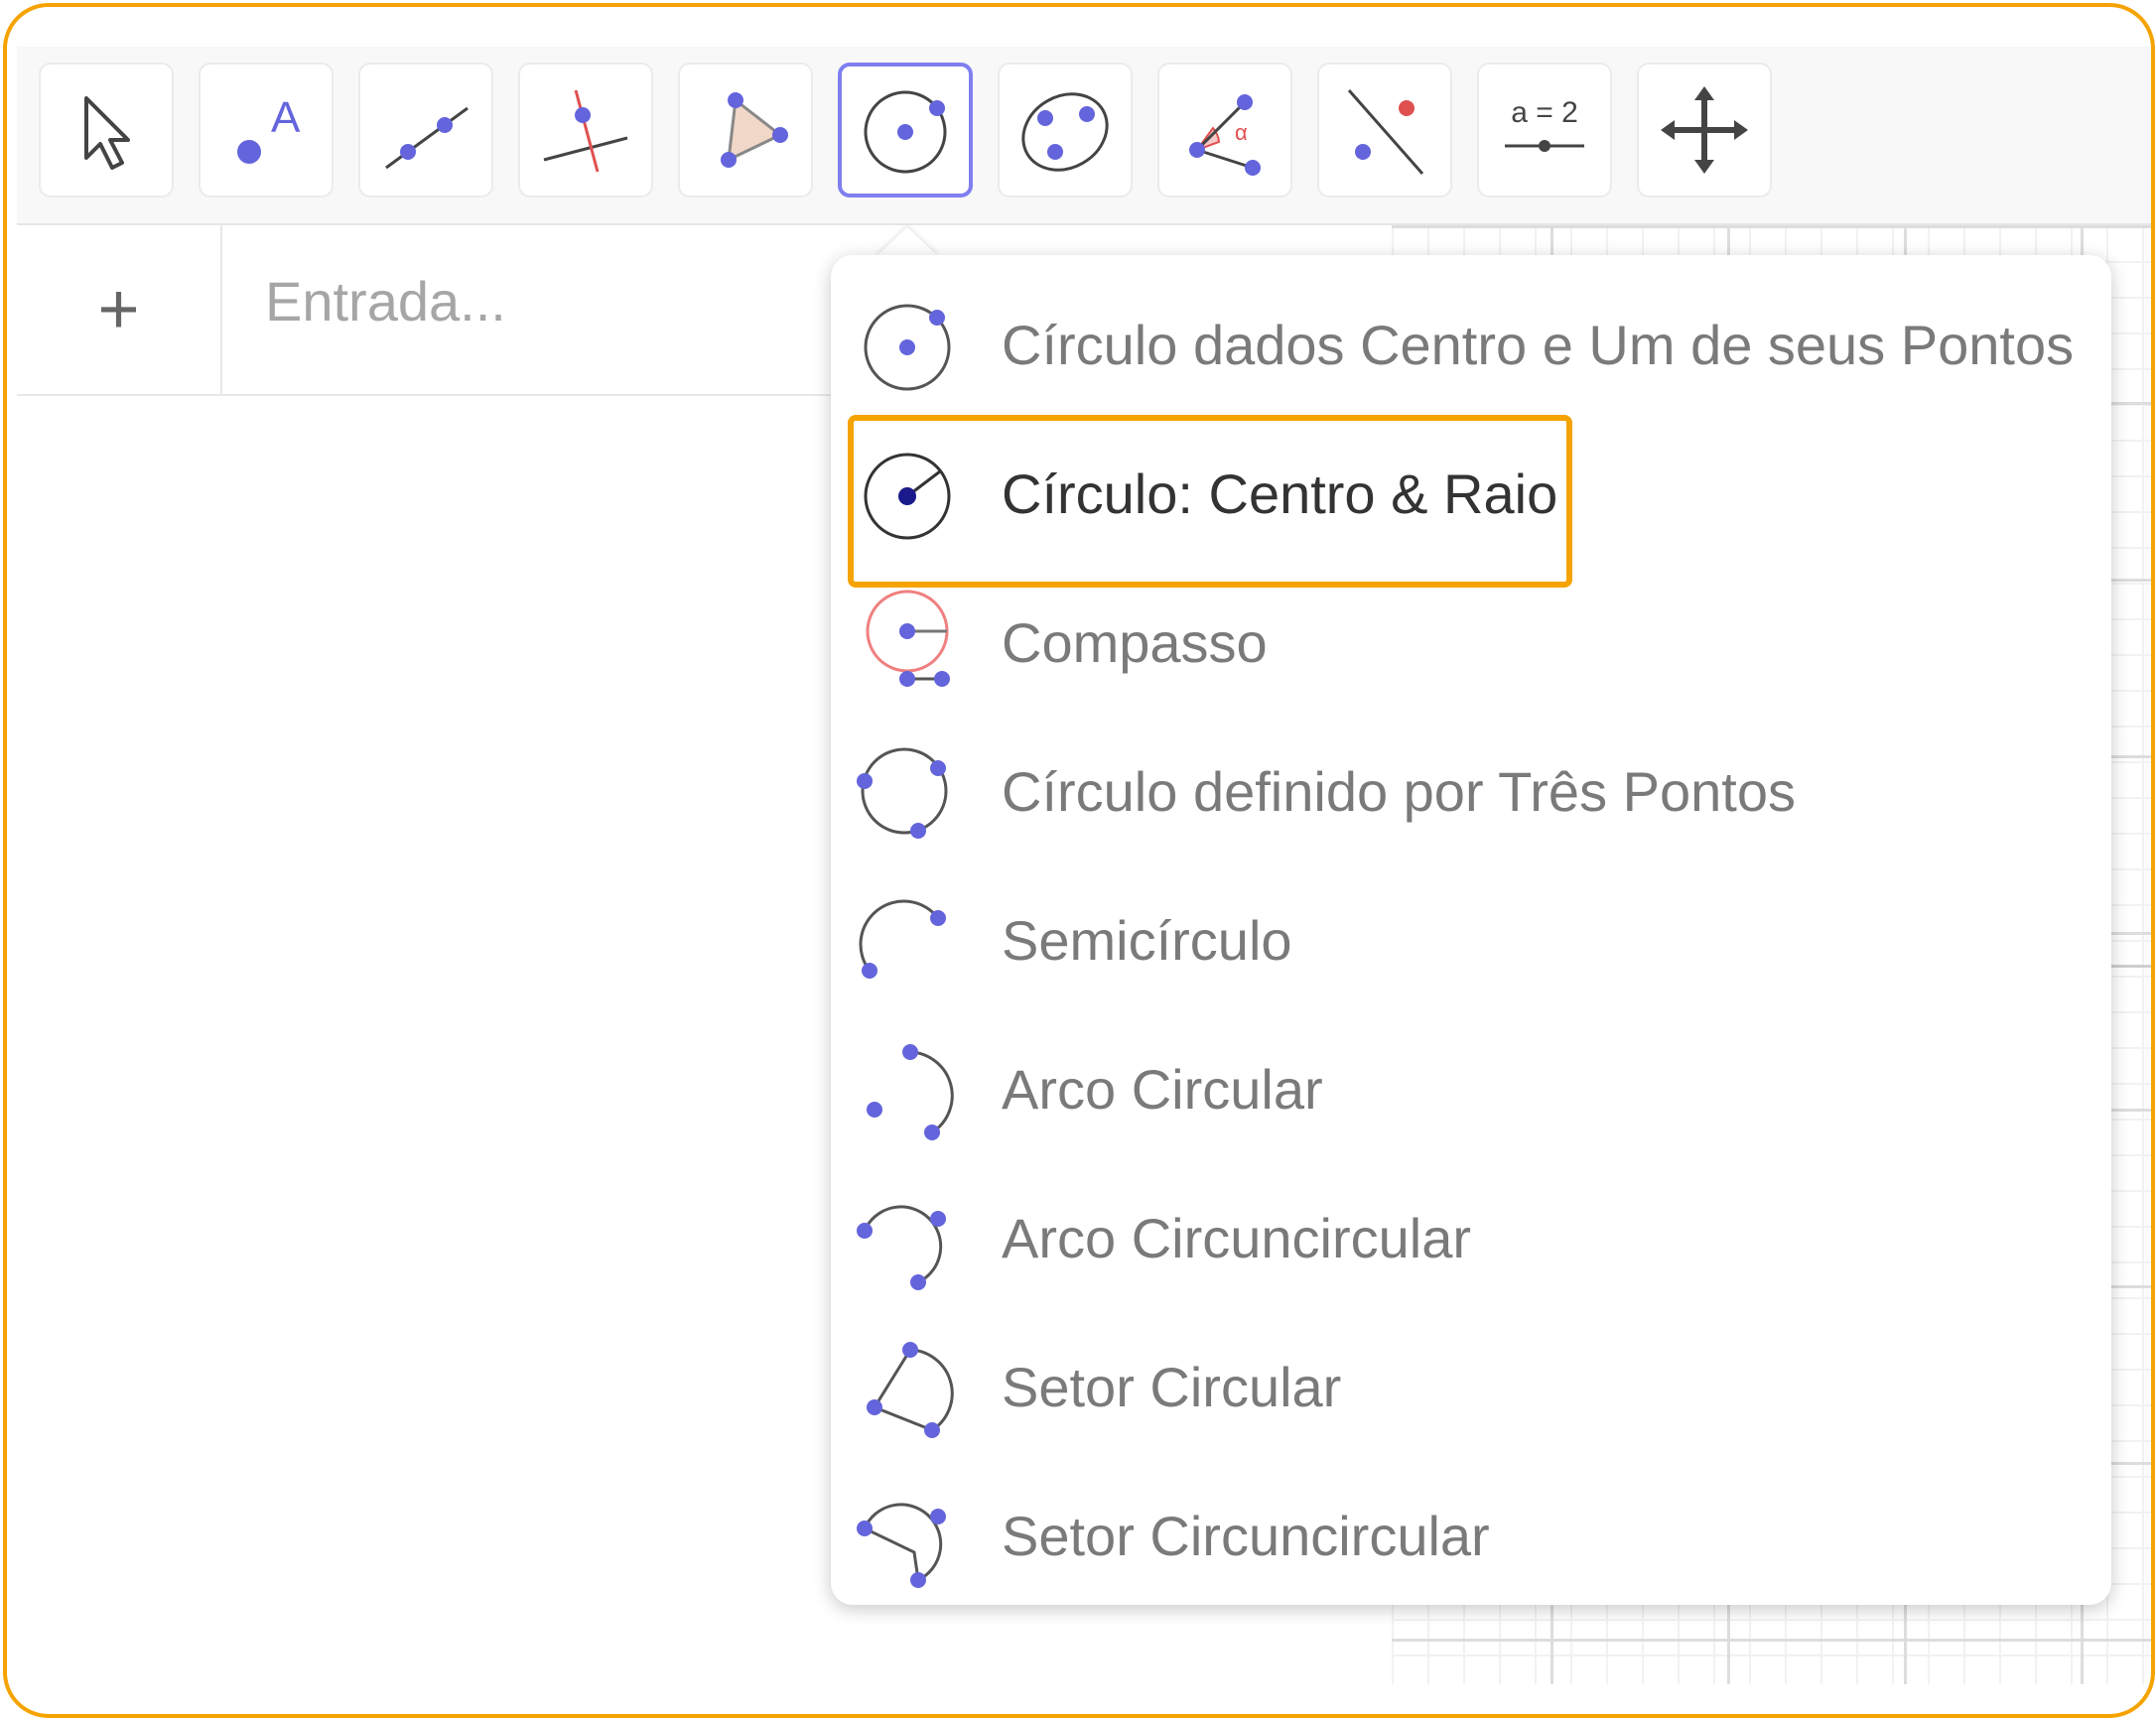 This screenshot has height=1719, width=2156. I want to click on slider-icon: a = 2, so click(1544, 124).